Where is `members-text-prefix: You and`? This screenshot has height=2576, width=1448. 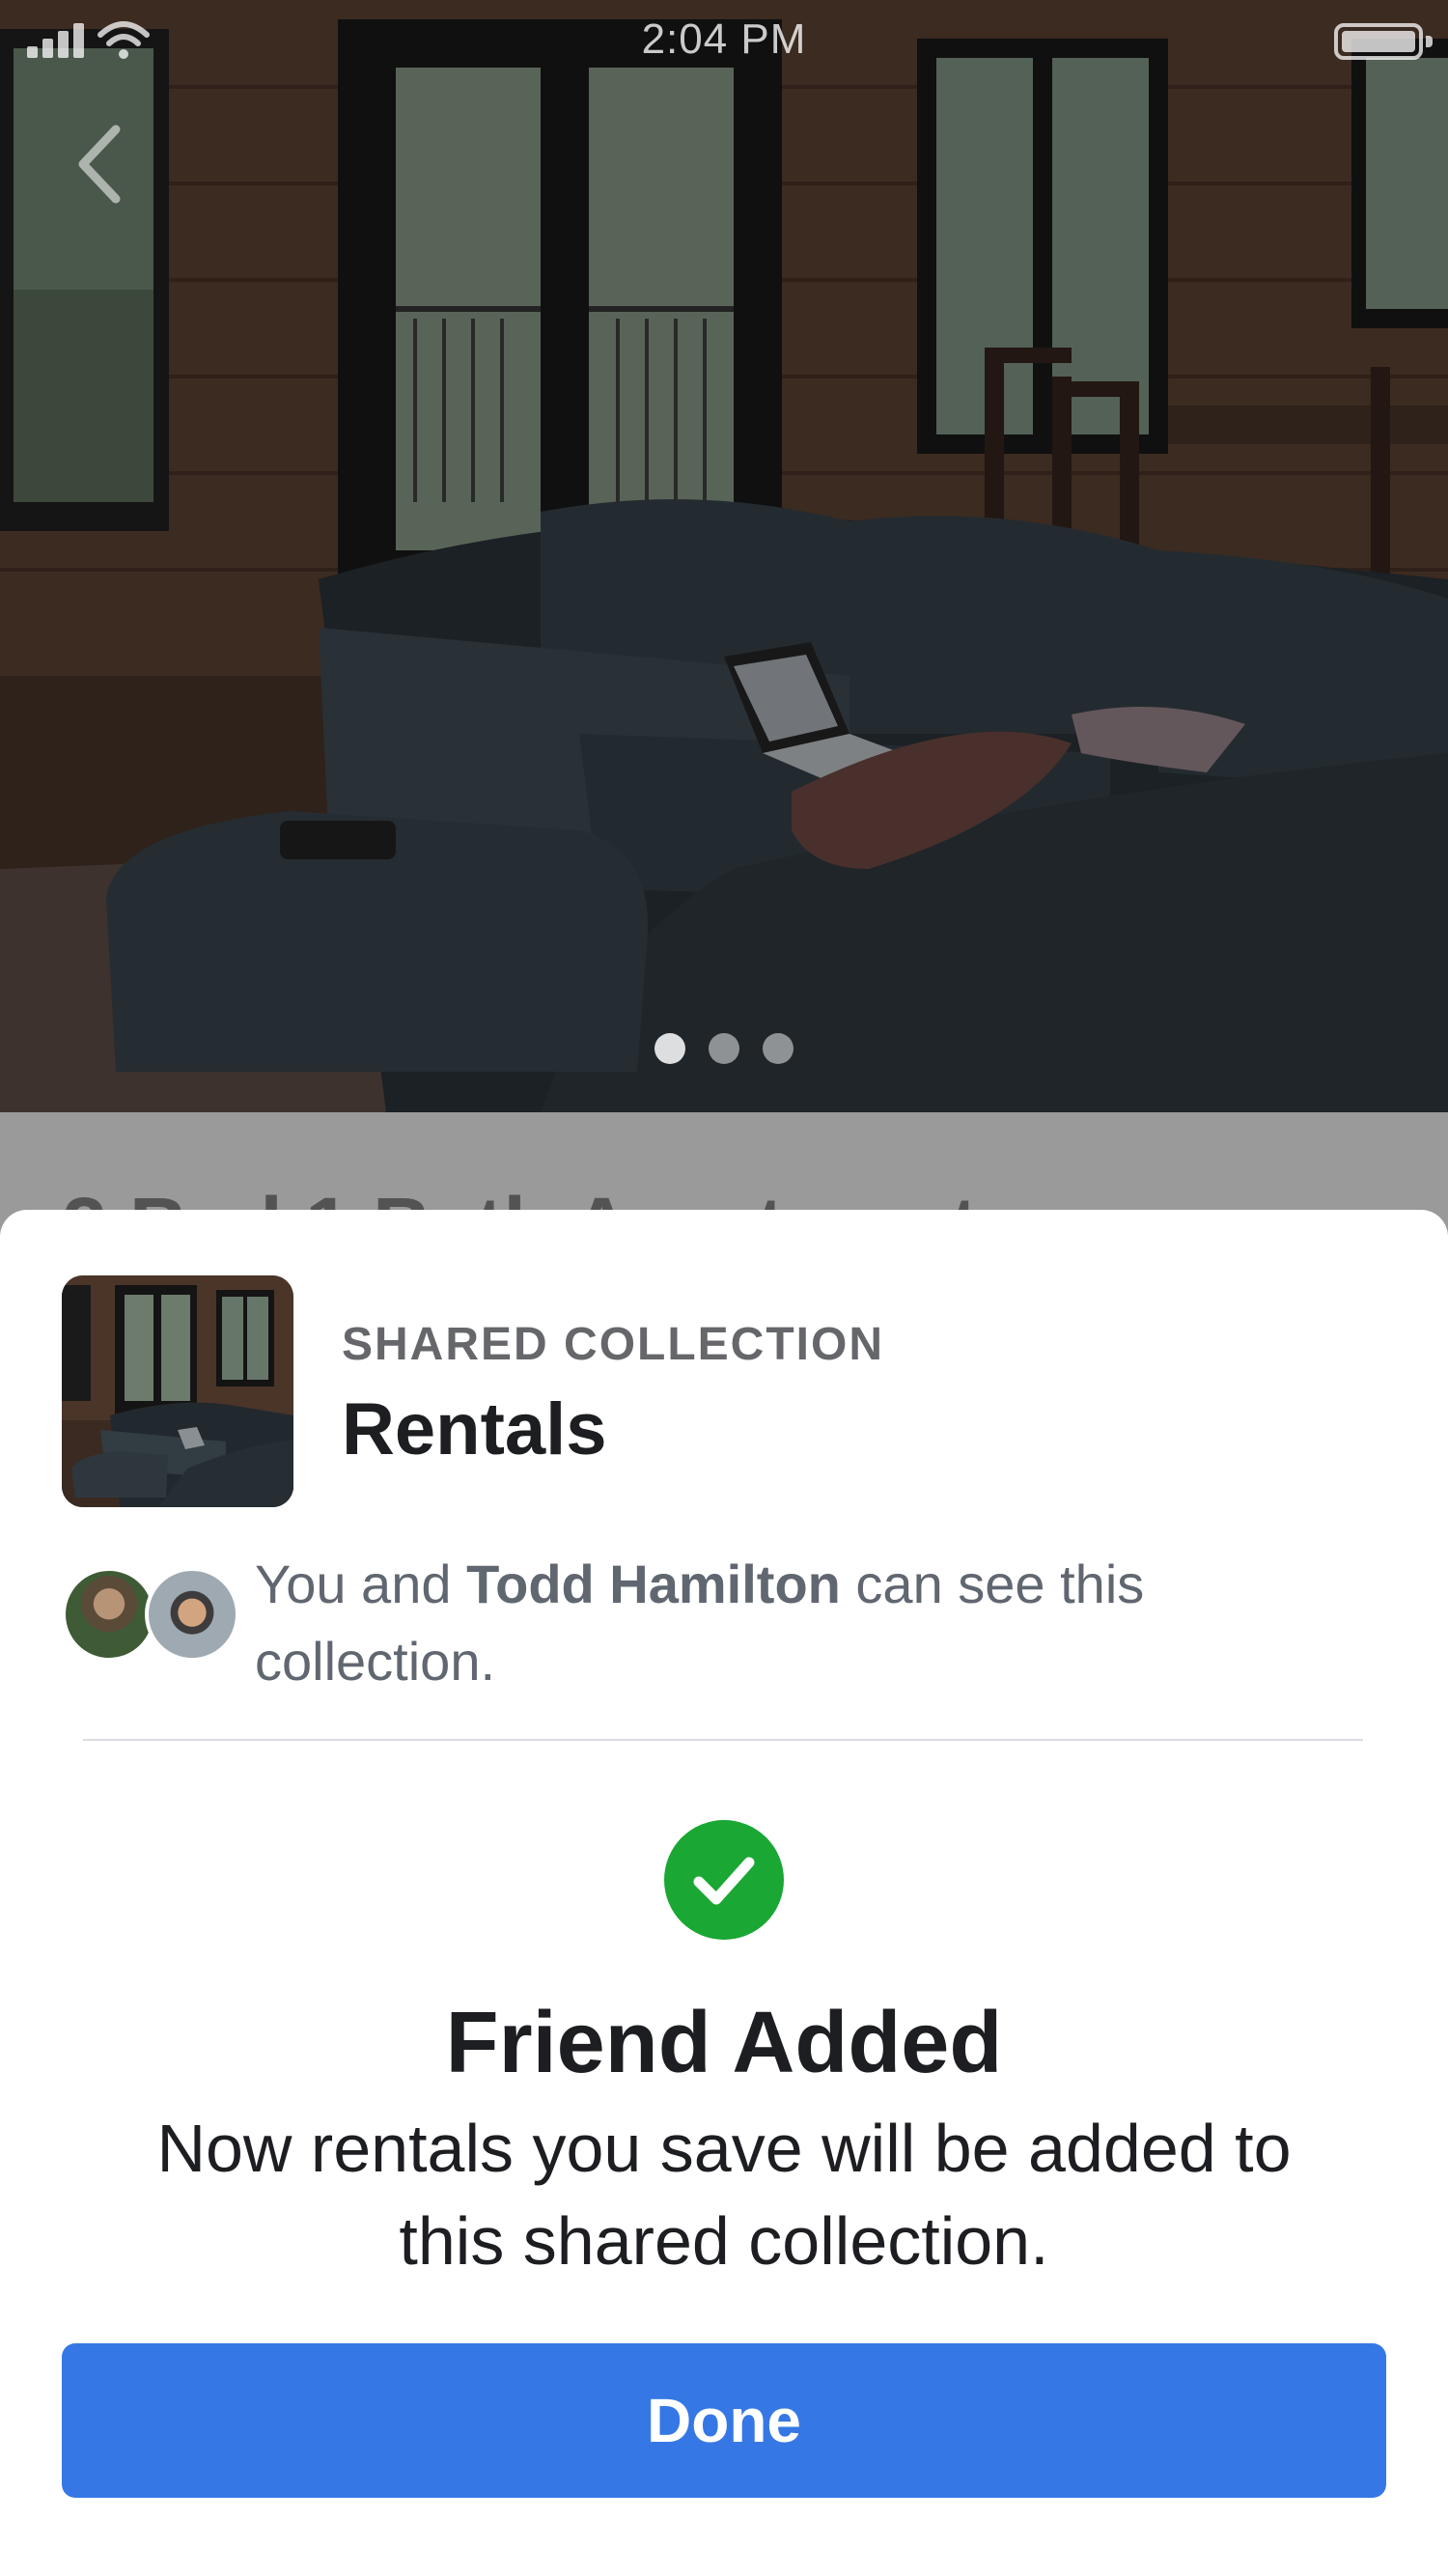 members-text-prefix: You and is located at coordinates (361, 1584).